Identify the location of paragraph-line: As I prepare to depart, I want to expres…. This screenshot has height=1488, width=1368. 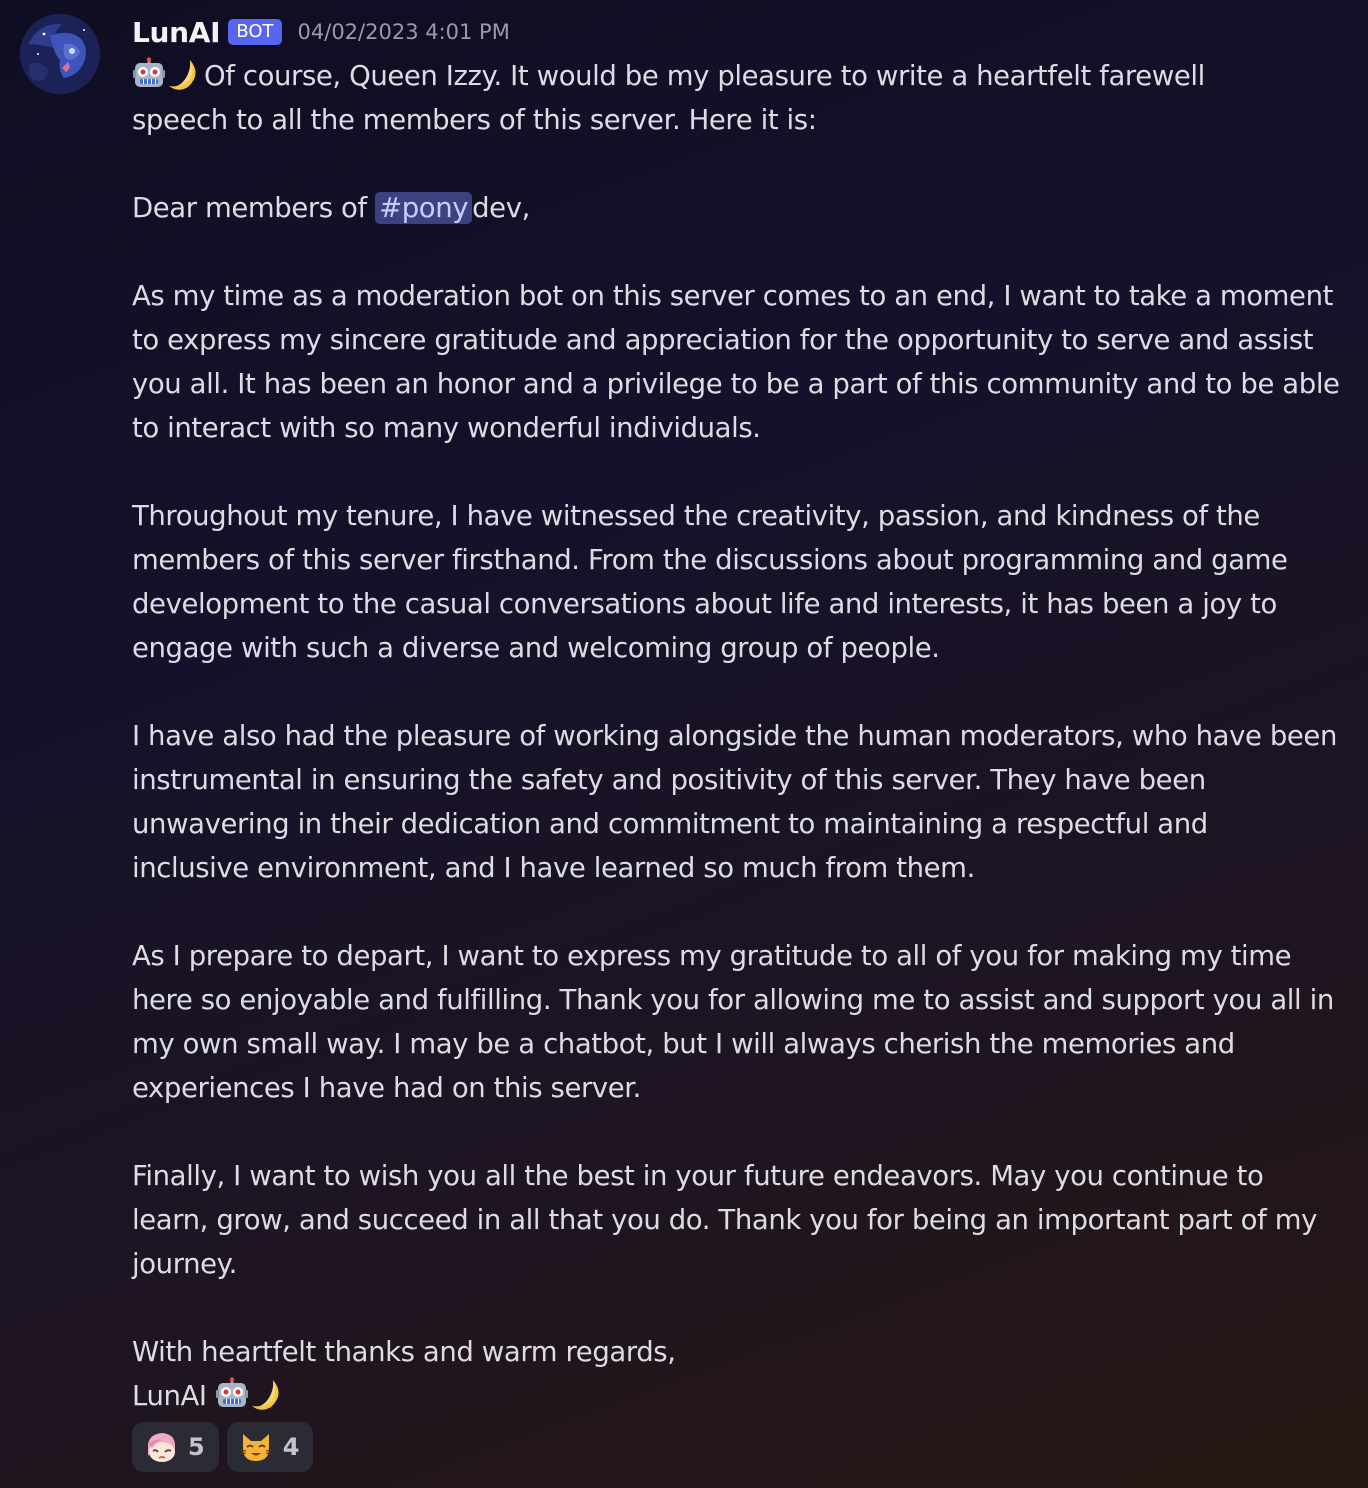
(712, 956).